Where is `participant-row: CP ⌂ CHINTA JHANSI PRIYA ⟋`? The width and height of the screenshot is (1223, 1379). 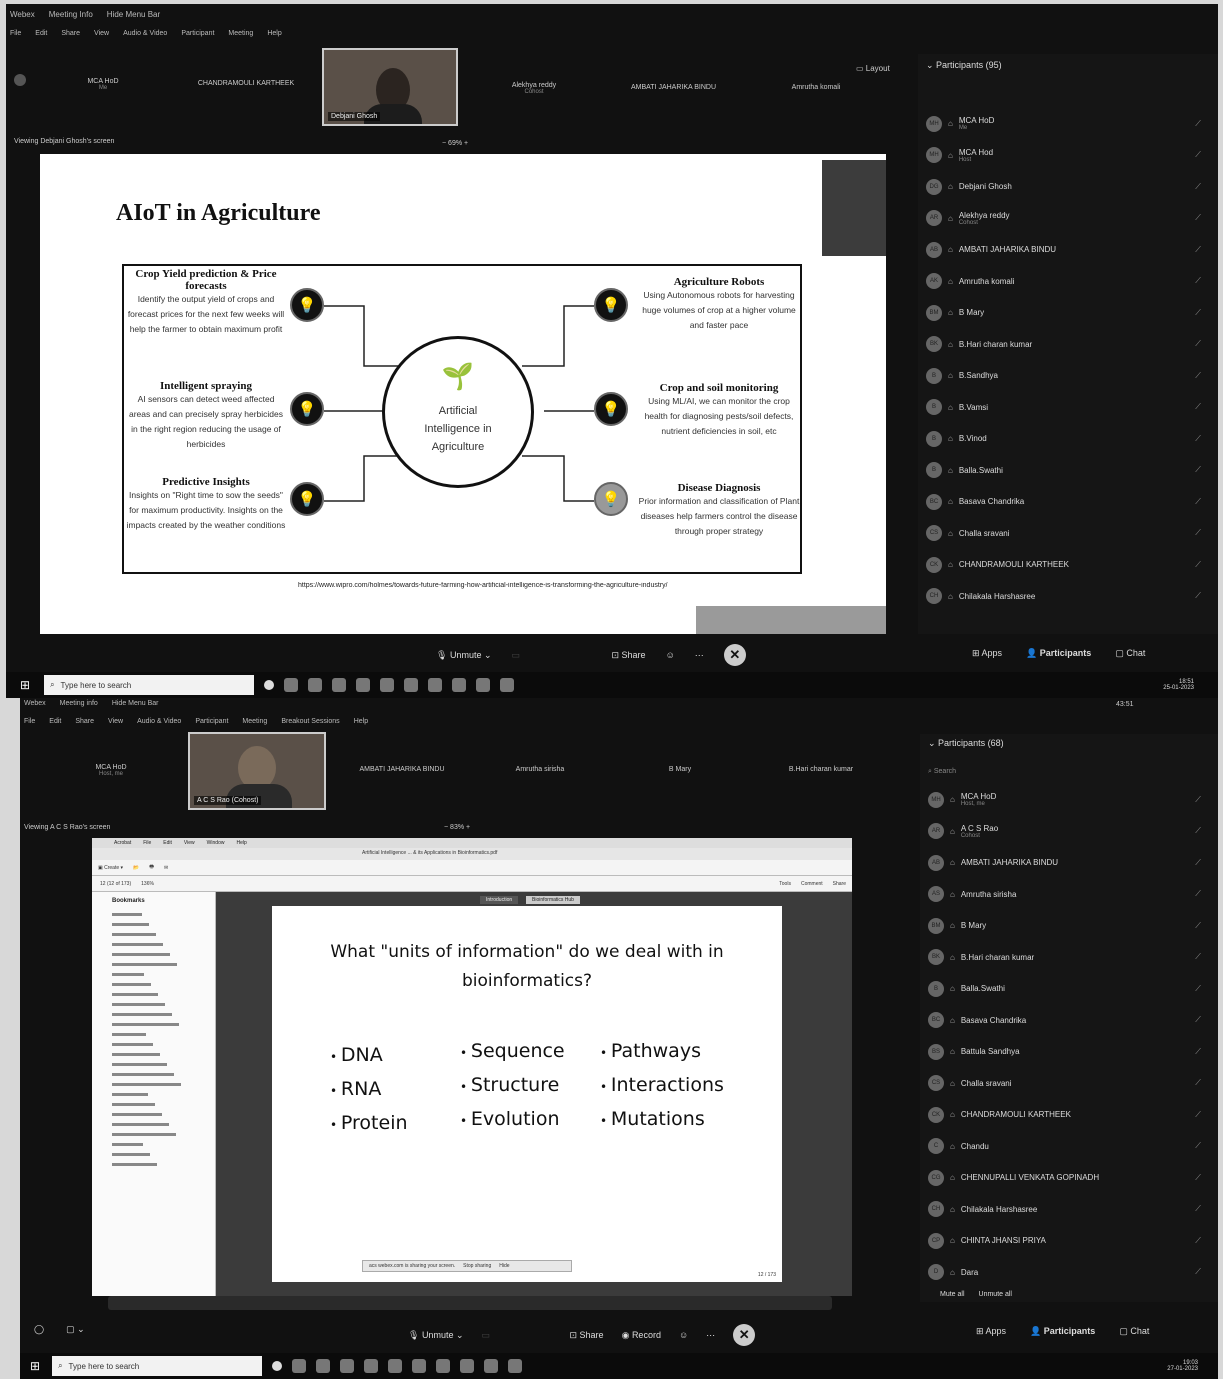 participant-row: CP ⌂ CHINTA JHANSI PRIYA ⟋ is located at coordinates (1069, 1240).